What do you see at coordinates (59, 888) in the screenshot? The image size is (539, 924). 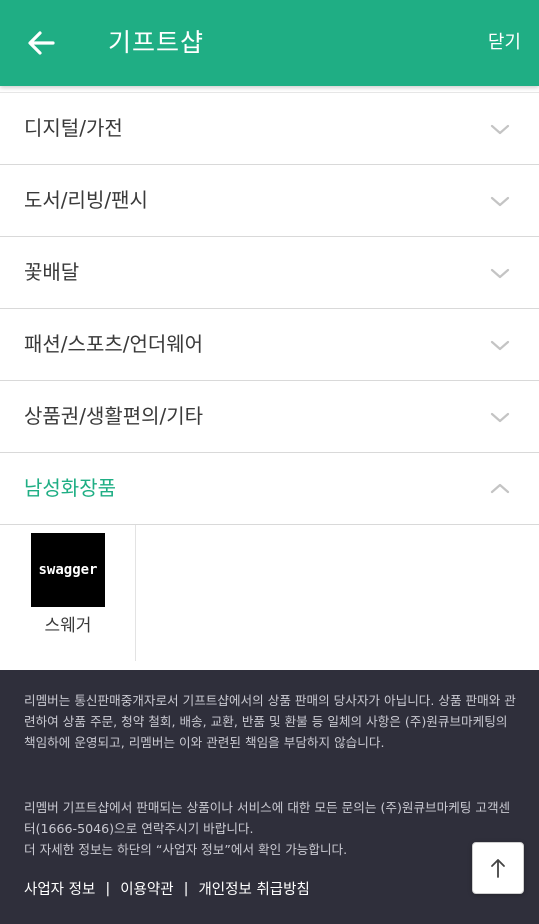 I see `business-info-link: 사업자 정보` at bounding box center [59, 888].